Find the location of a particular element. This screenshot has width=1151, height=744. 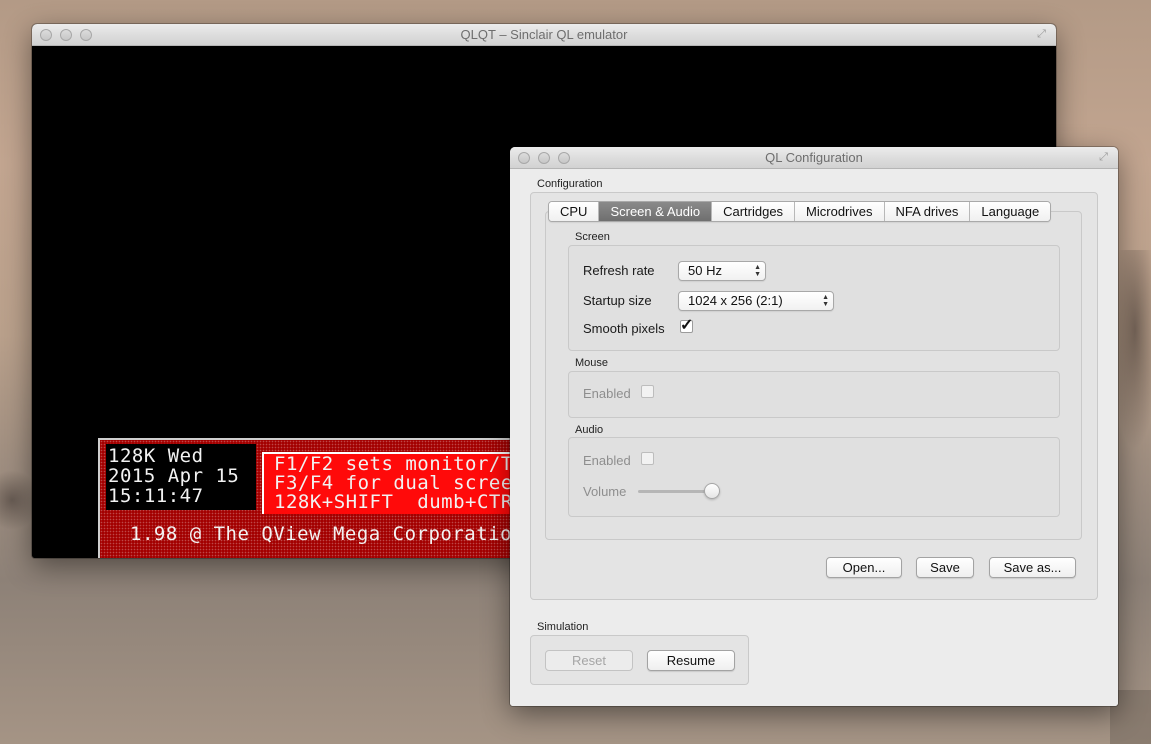

mouse-enabled-label: Enabled is located at coordinates (607, 393).